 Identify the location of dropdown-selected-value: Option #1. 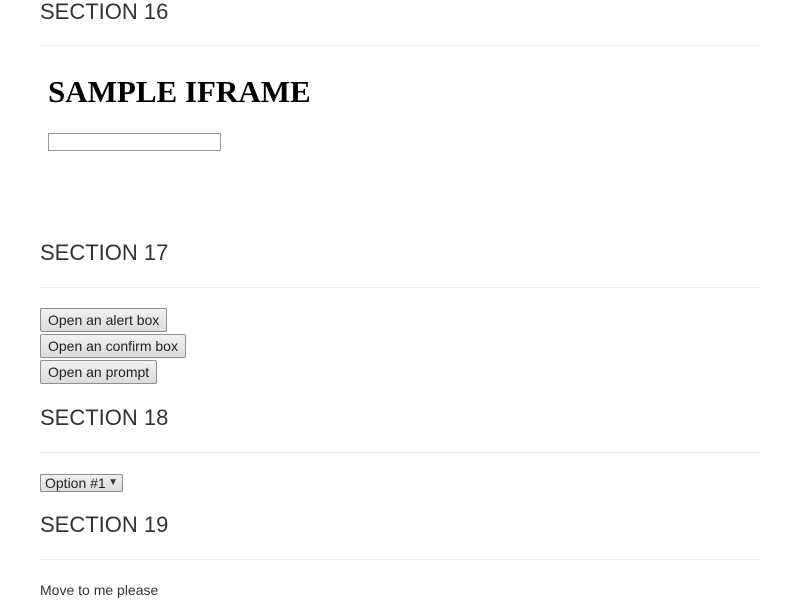
(75, 483).